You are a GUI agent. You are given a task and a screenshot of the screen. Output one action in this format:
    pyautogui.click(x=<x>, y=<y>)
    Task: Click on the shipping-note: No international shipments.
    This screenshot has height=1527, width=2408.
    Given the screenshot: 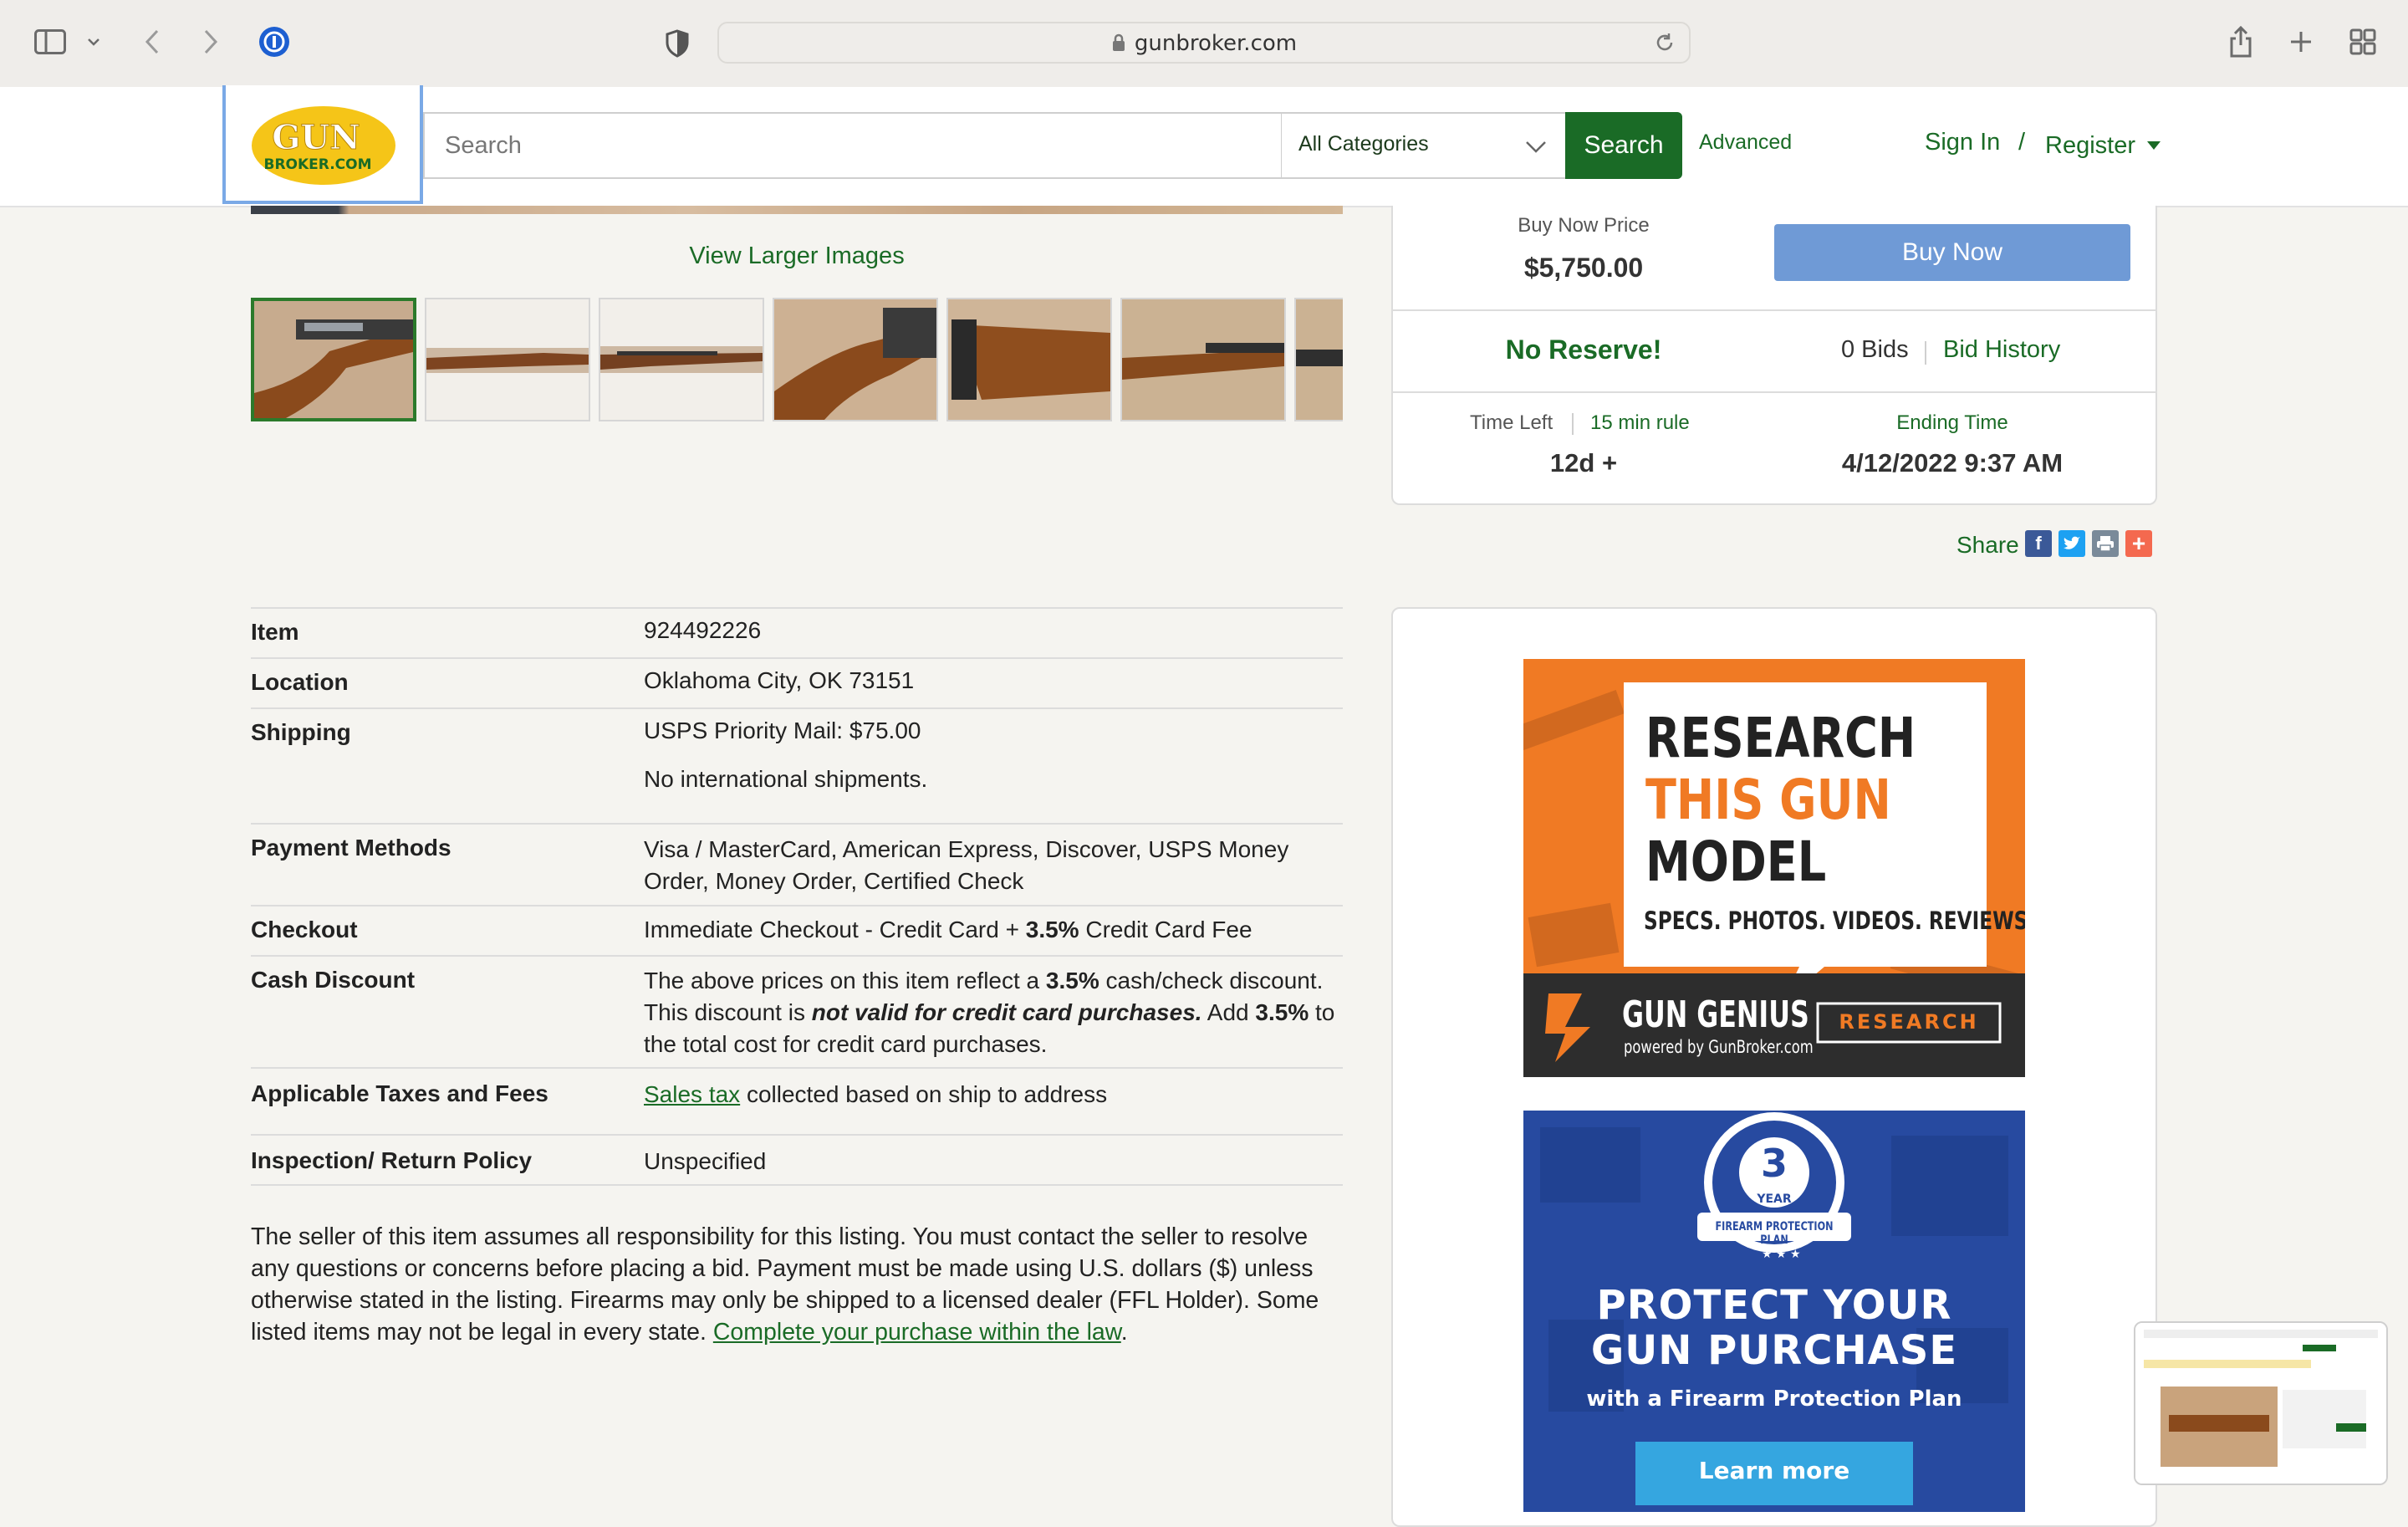 What is the action you would take?
    pyautogui.click(x=786, y=779)
    